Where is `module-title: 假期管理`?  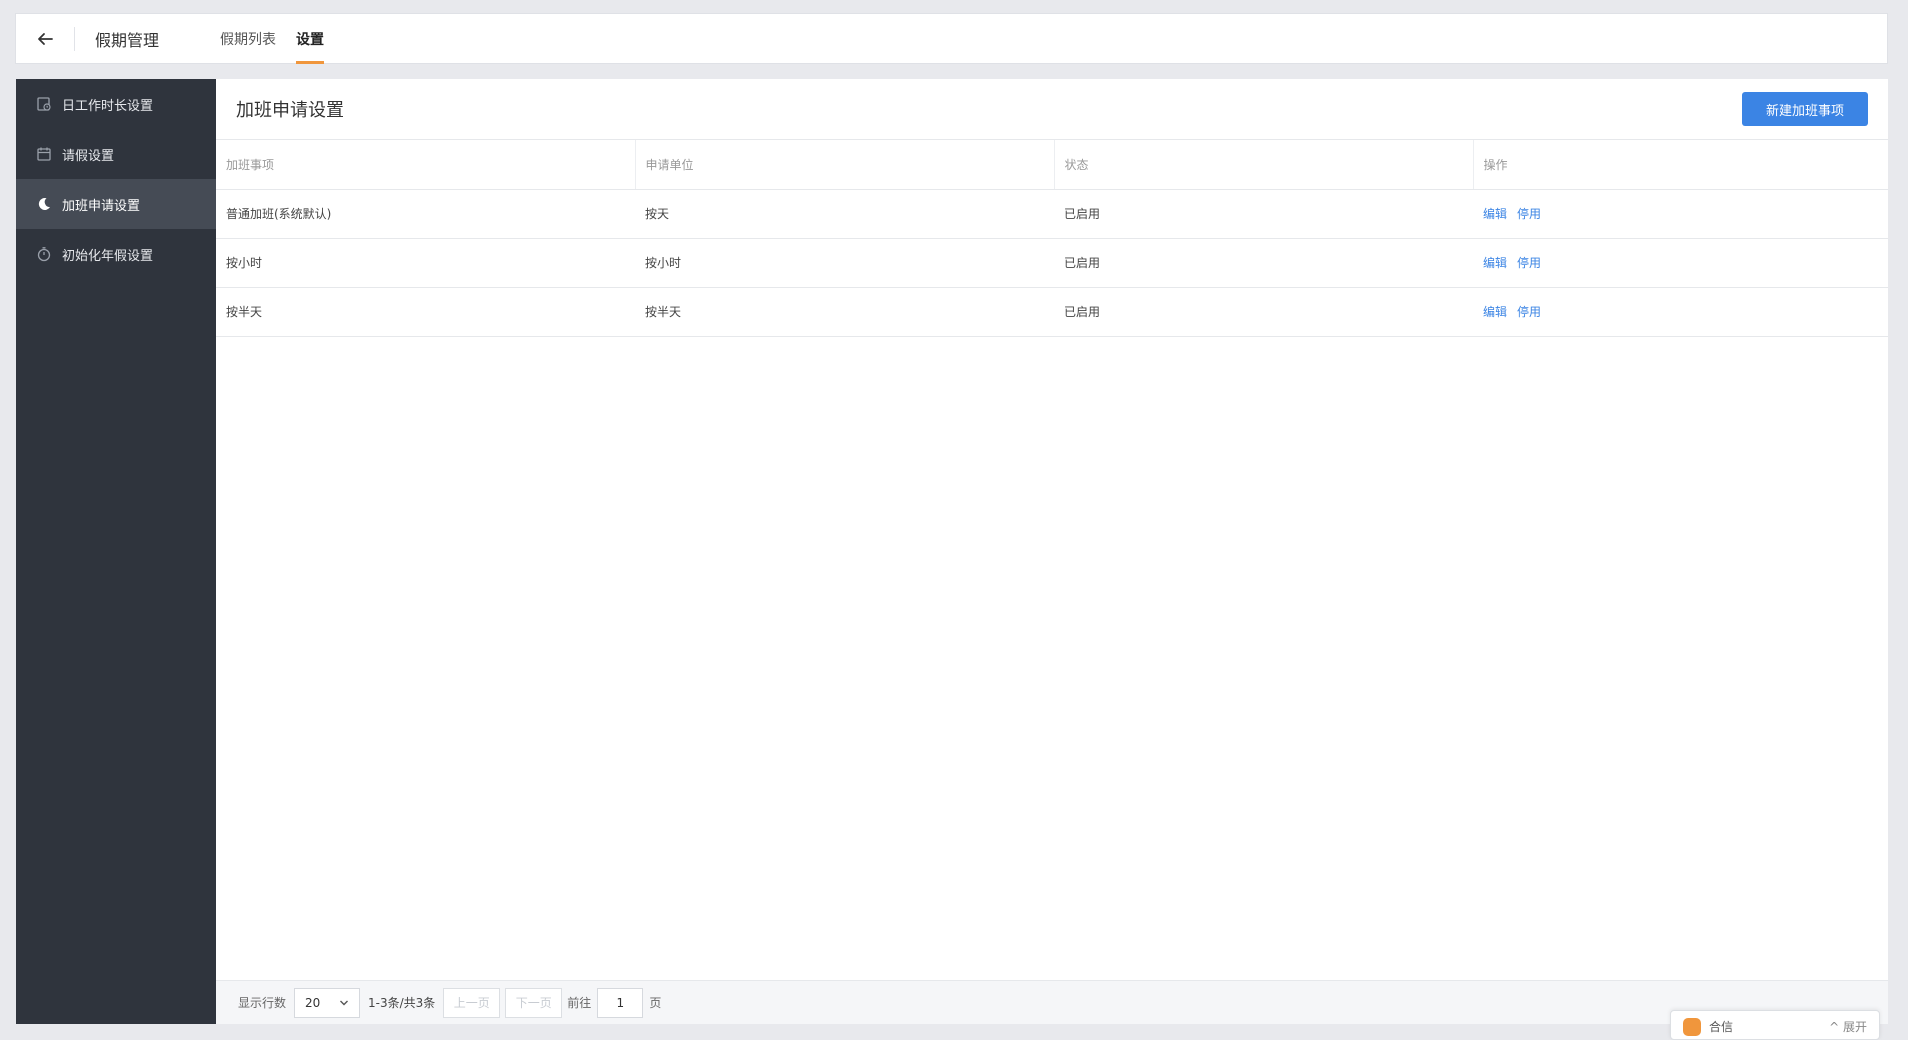 module-title: 假期管理 is located at coordinates (127, 40).